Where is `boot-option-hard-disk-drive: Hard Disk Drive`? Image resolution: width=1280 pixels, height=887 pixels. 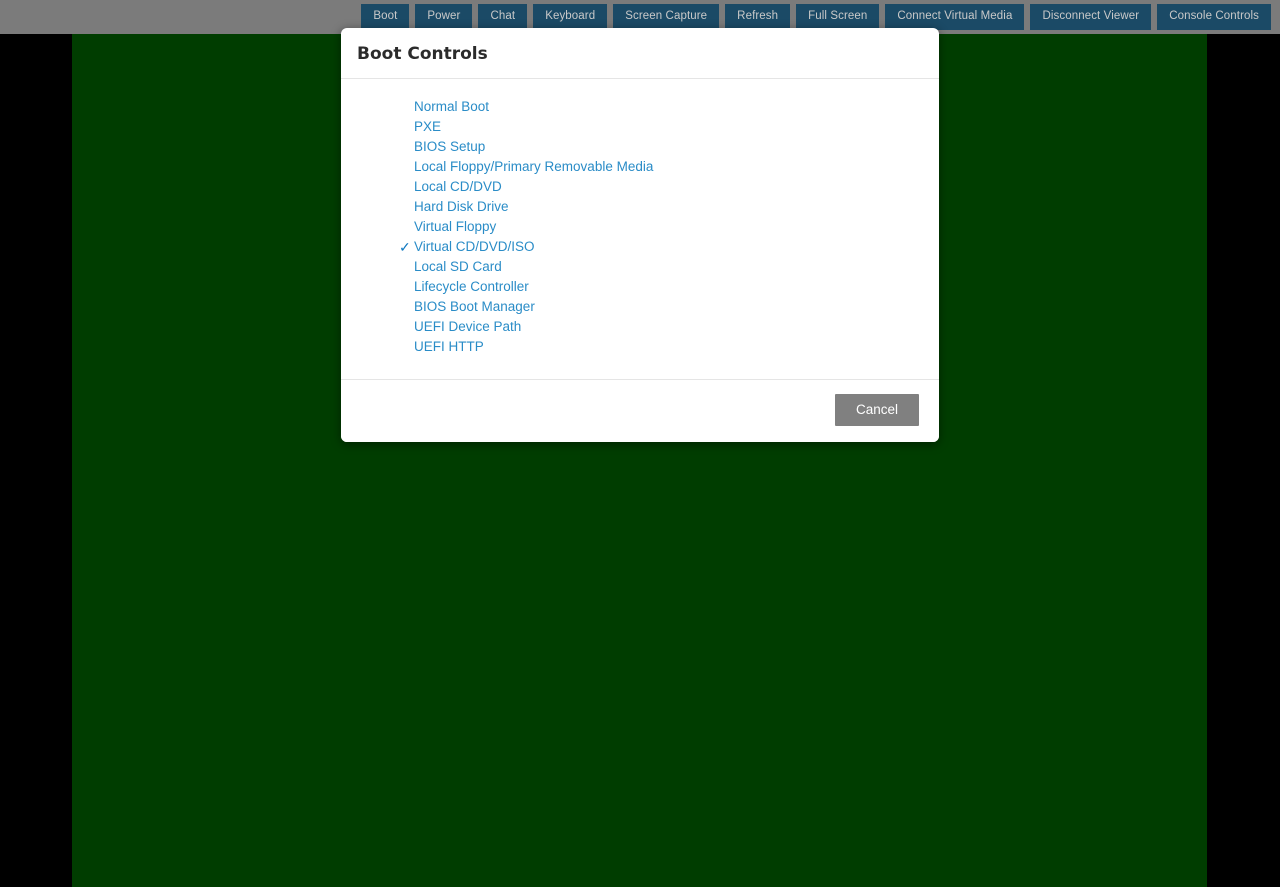 boot-option-hard-disk-drive: Hard Disk Drive is located at coordinates (640, 207).